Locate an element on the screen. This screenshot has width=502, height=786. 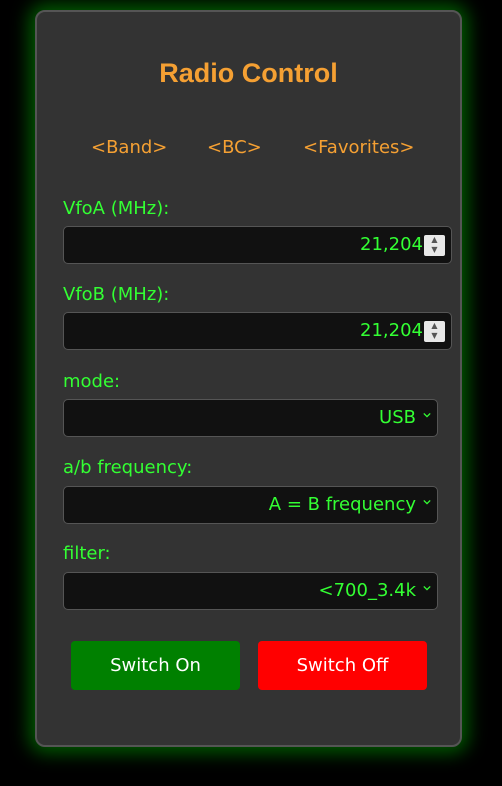
nav-link-band: <Band> is located at coordinates (129, 147).